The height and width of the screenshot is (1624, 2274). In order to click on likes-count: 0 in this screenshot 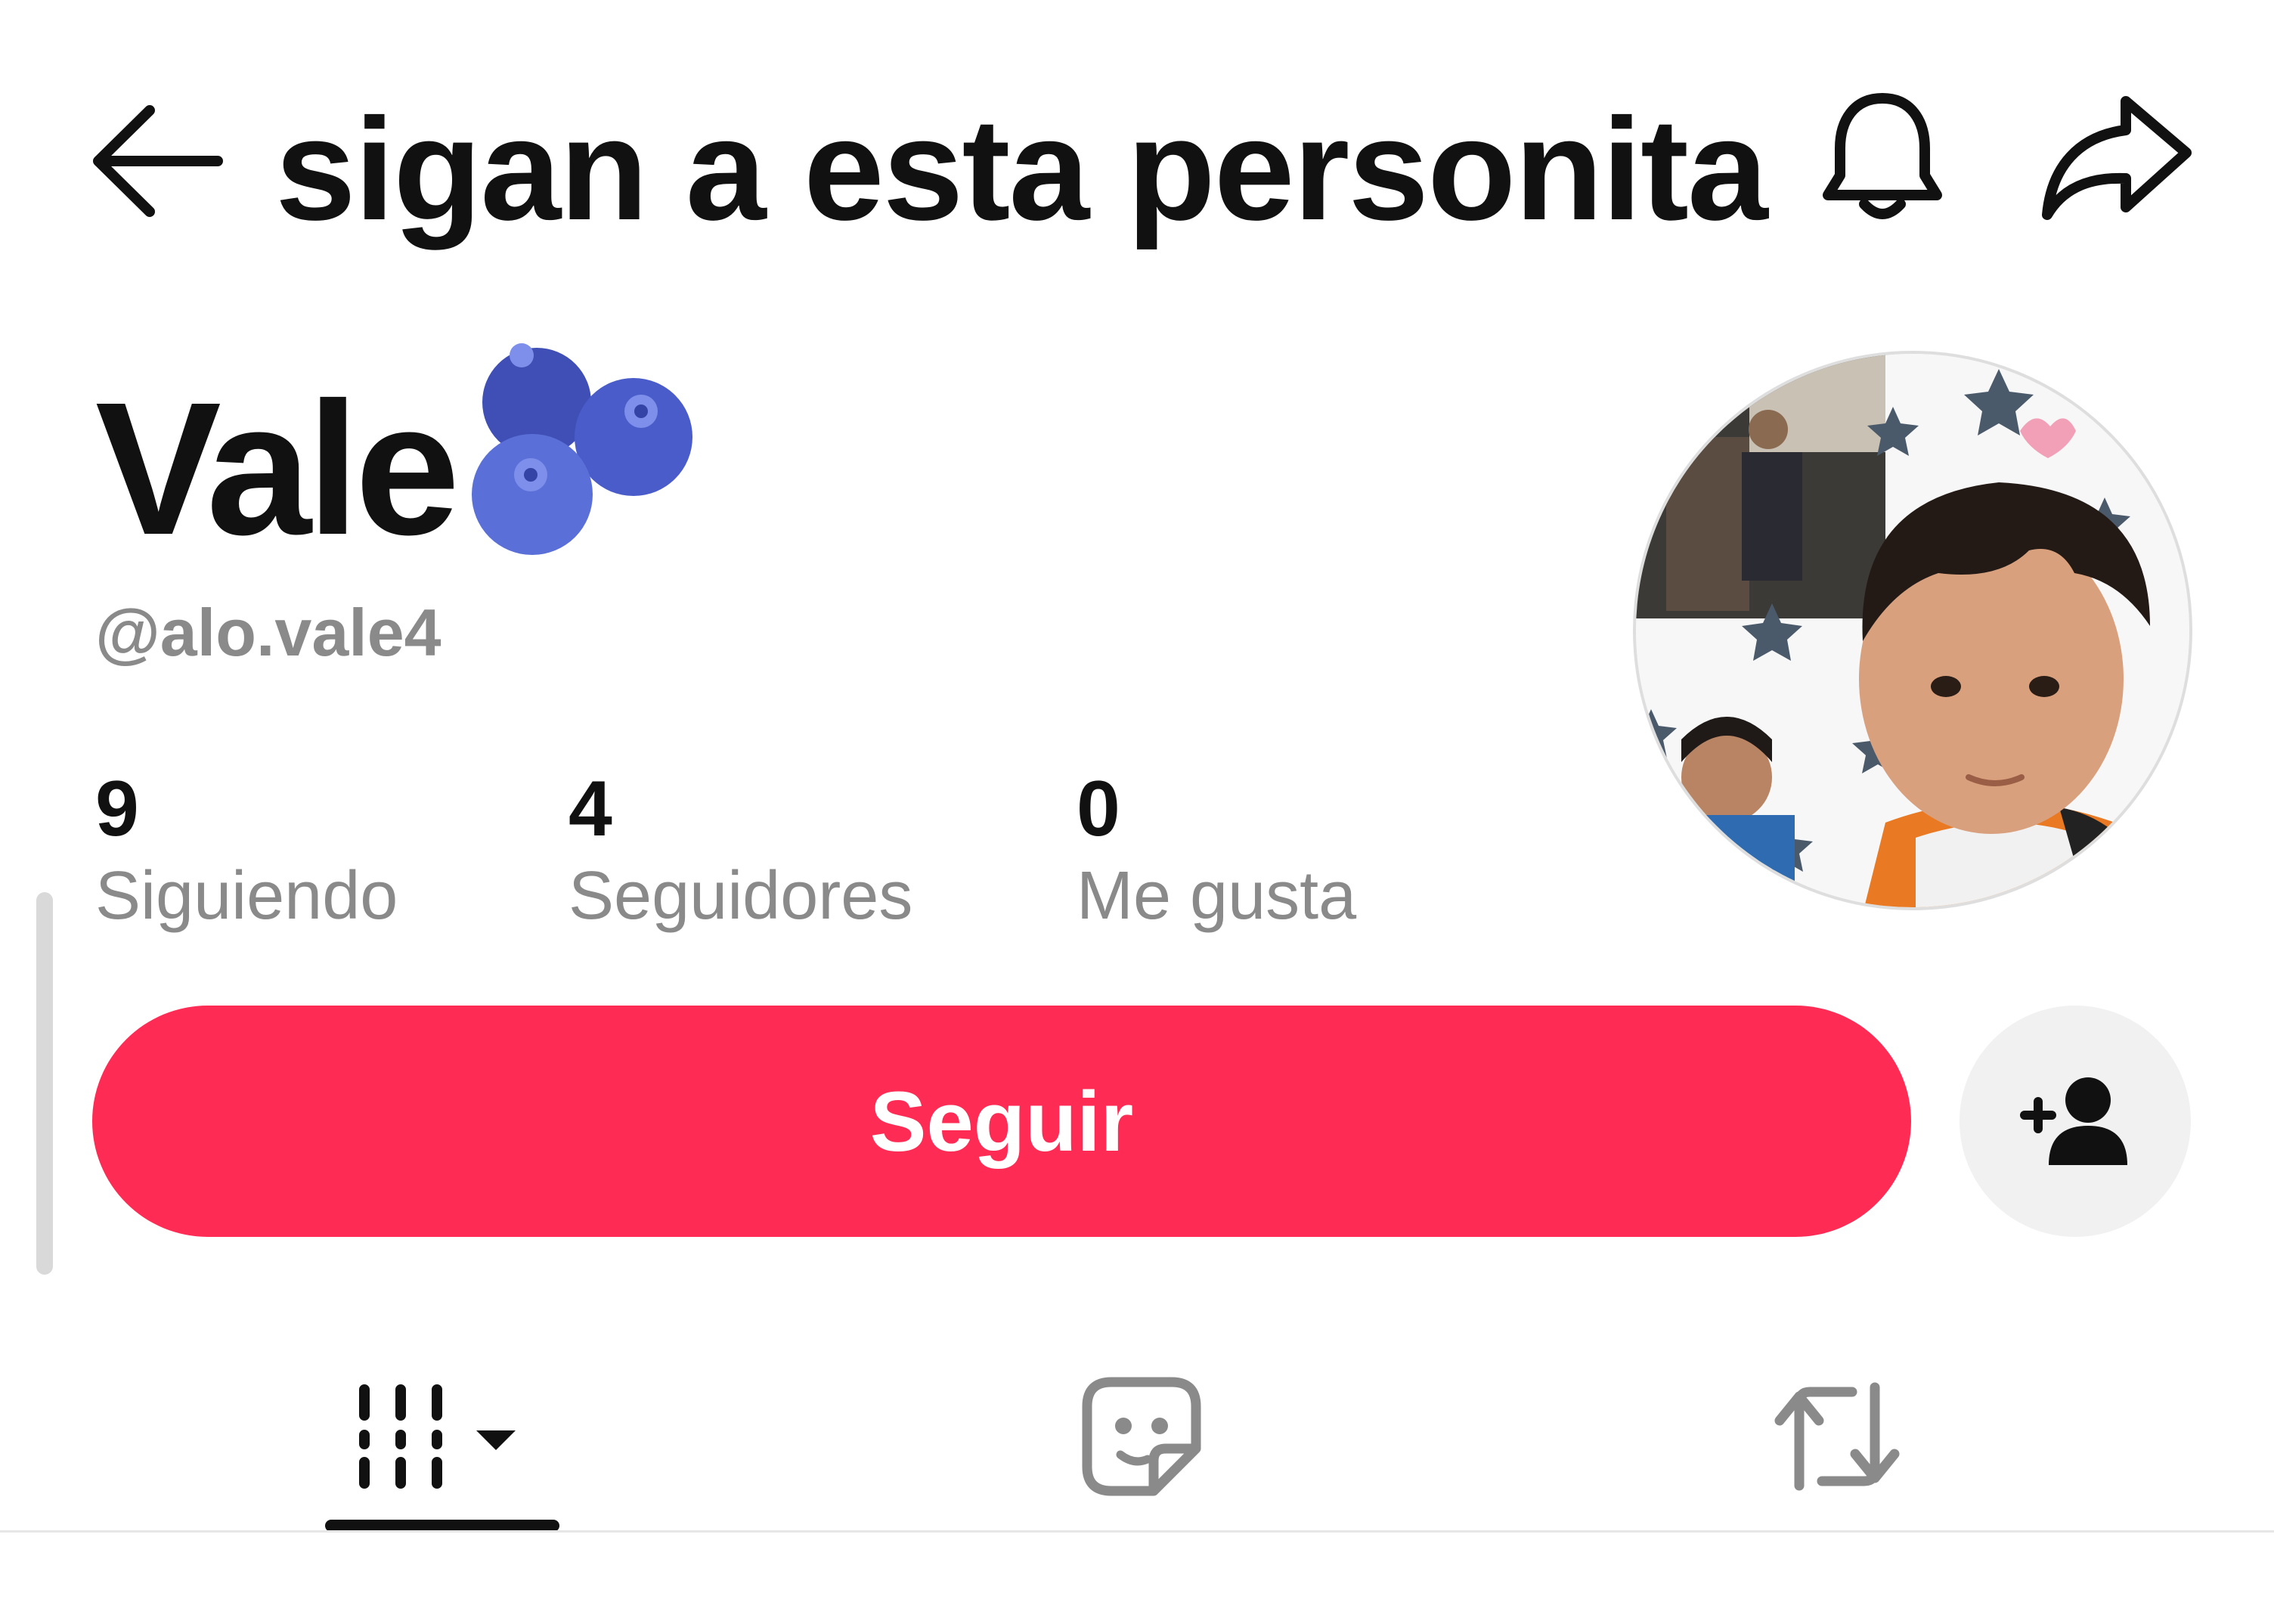, I will do `click(1098, 809)`.